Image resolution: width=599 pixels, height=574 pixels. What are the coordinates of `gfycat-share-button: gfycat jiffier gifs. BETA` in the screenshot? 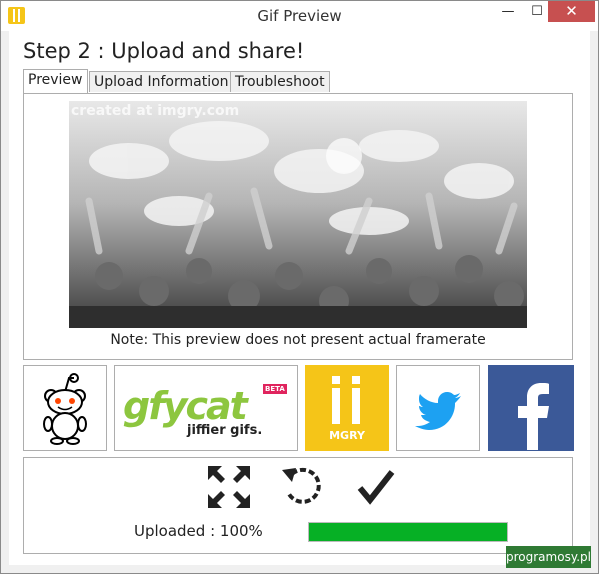 It's located at (206, 408).